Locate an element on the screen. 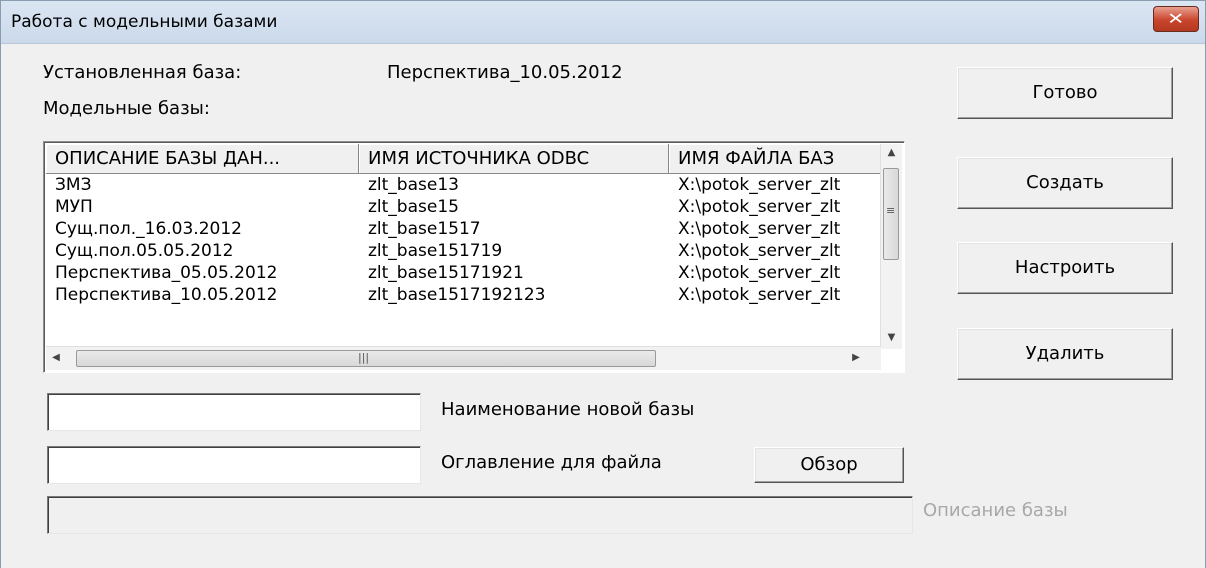 This screenshot has width=1206, height=568. base-description-label: Описание базы is located at coordinates (995, 510).